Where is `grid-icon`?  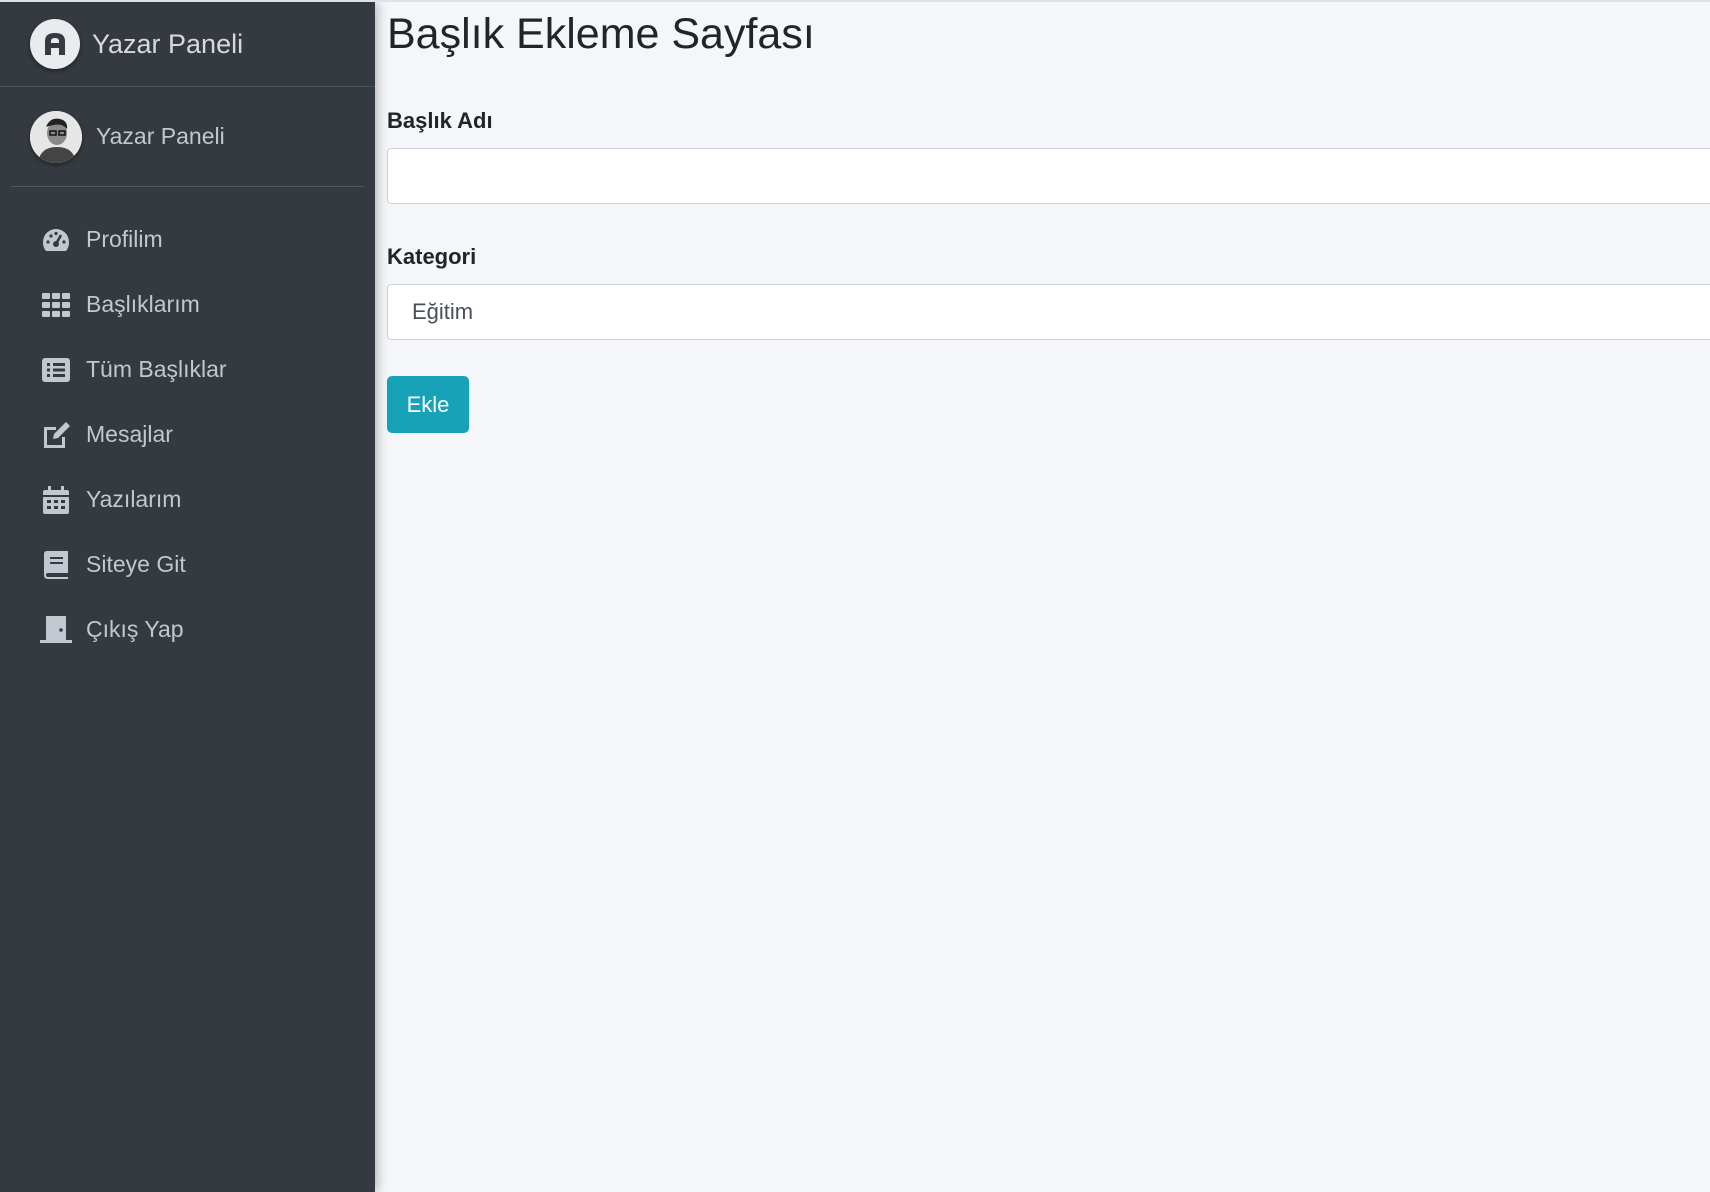 grid-icon is located at coordinates (56, 305).